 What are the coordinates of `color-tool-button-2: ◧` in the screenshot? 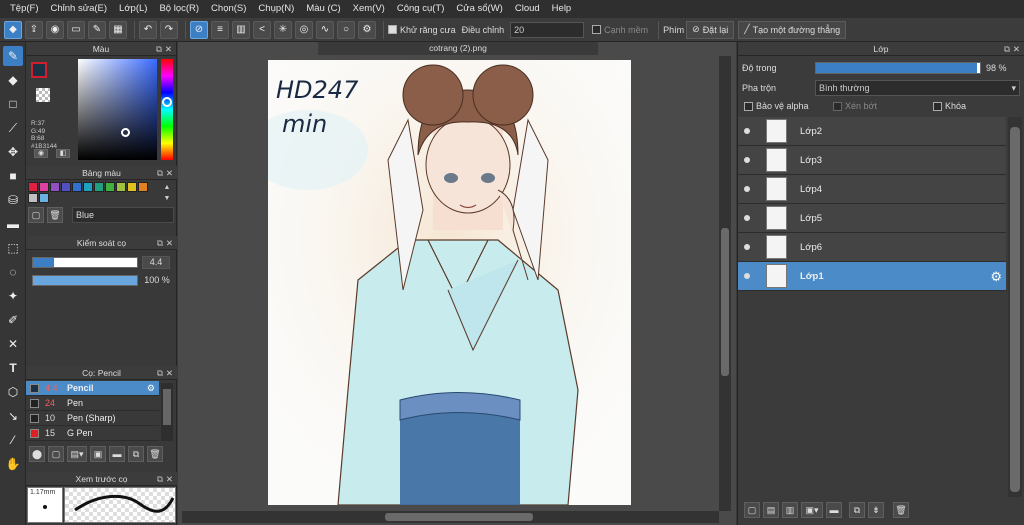 It's located at (63, 153).